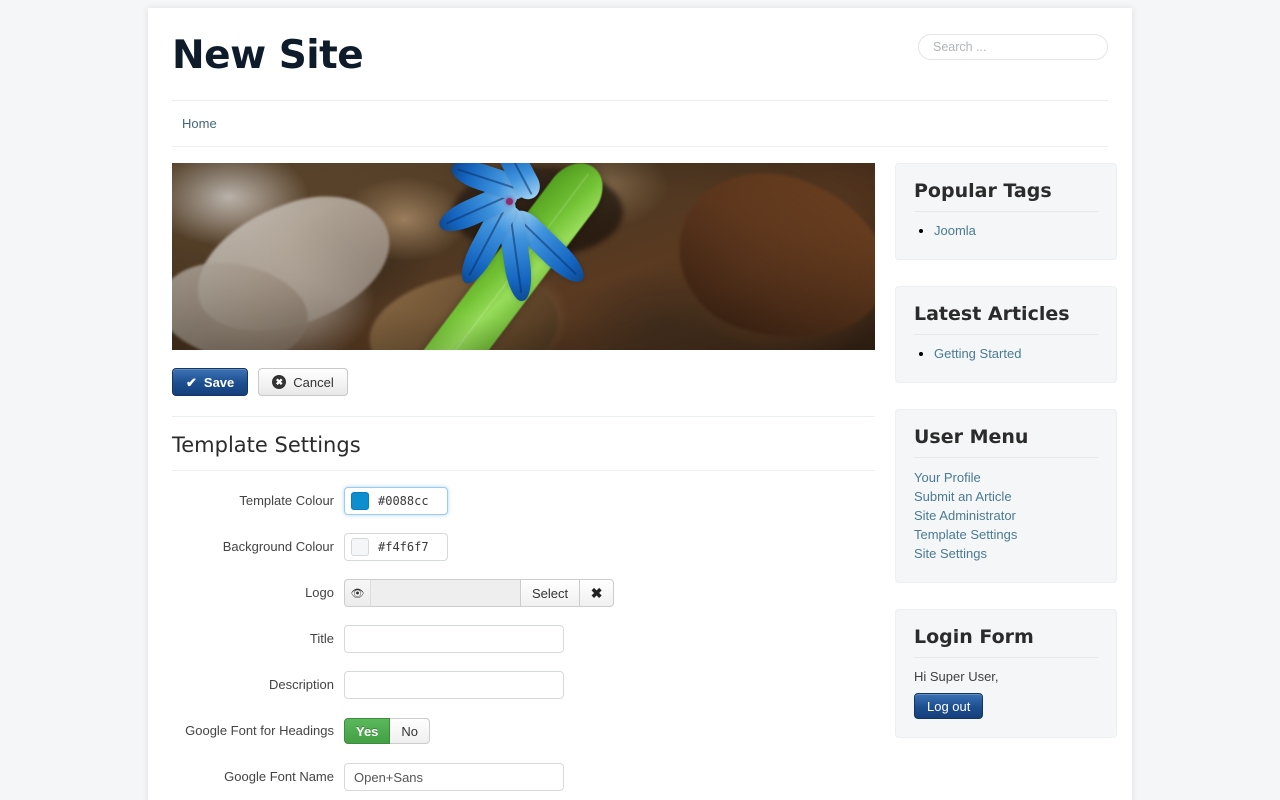 The height and width of the screenshot is (800, 1280). I want to click on cancel-button-label: Cancel, so click(313, 382).